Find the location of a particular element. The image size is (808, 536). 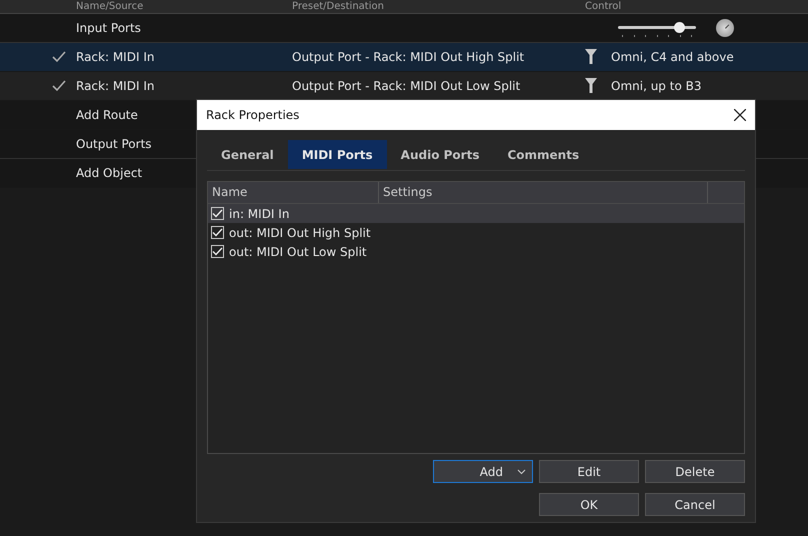

add-dropdown-button: Add is located at coordinates (483, 471).